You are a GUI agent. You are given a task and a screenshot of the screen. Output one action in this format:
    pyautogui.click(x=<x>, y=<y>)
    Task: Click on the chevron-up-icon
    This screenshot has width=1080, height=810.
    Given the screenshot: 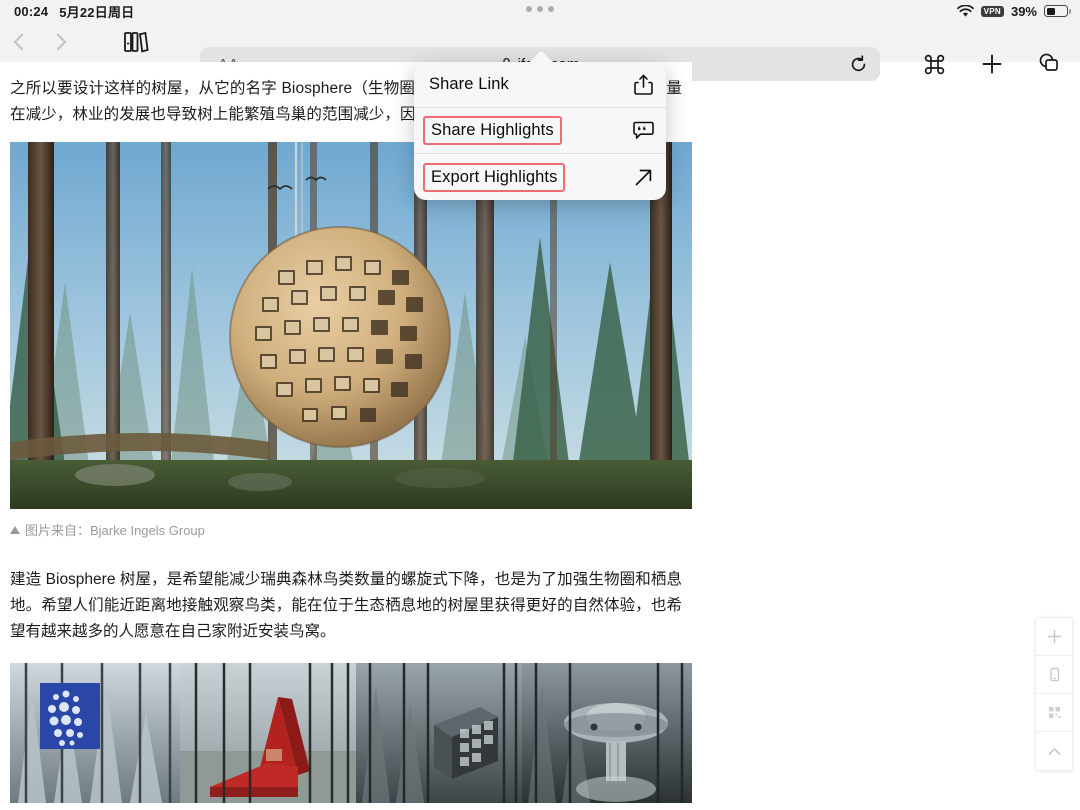 What is the action you would take?
    pyautogui.click(x=1054, y=751)
    